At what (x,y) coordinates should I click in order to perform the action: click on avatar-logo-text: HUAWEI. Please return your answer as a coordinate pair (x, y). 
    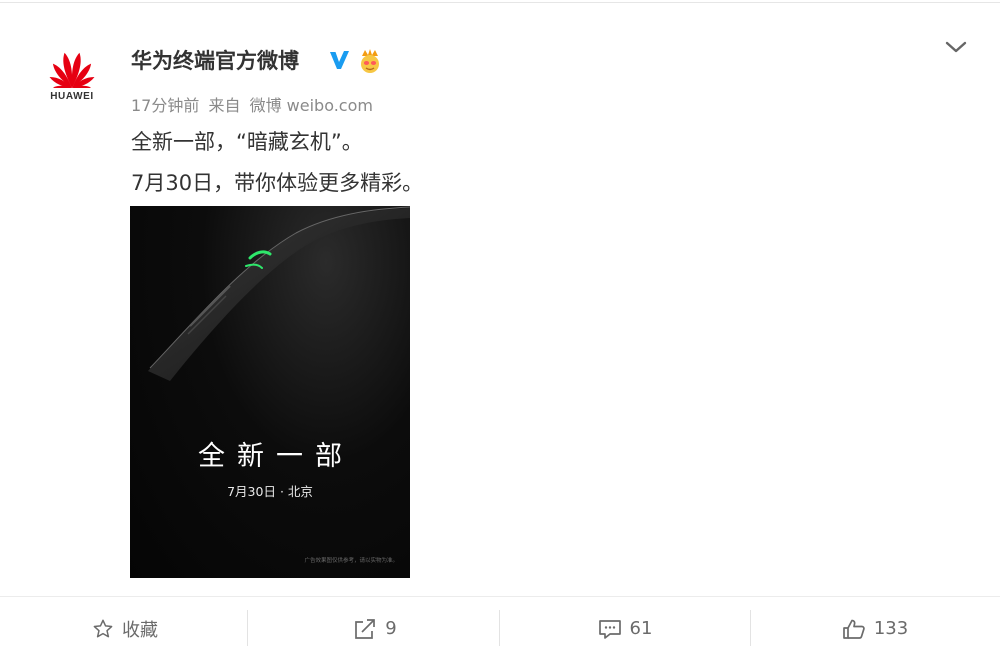
    Looking at the image, I should click on (72, 96).